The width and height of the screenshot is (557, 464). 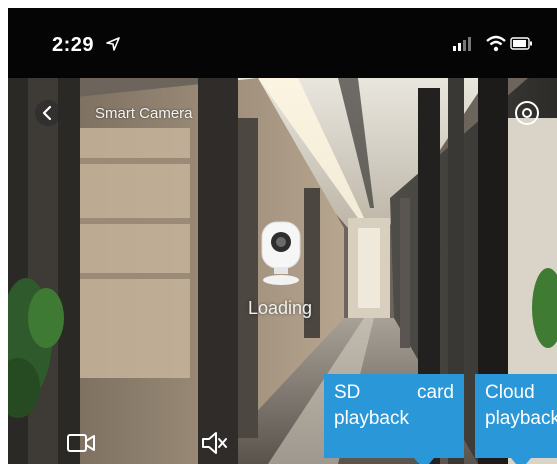 I want to click on speaker-button, so click(x=214, y=445).